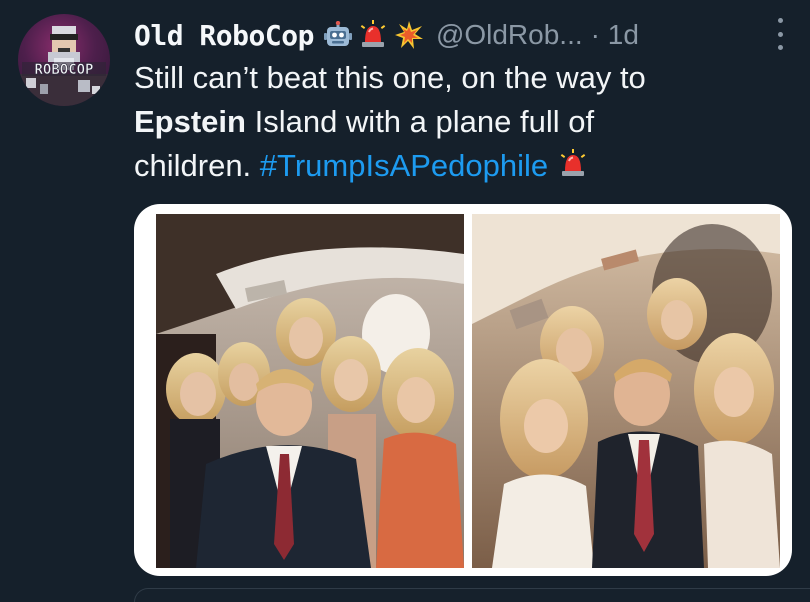 The width and height of the screenshot is (810, 602). What do you see at coordinates (224, 35) in the screenshot?
I see `display-name: Old RoboCop` at bounding box center [224, 35].